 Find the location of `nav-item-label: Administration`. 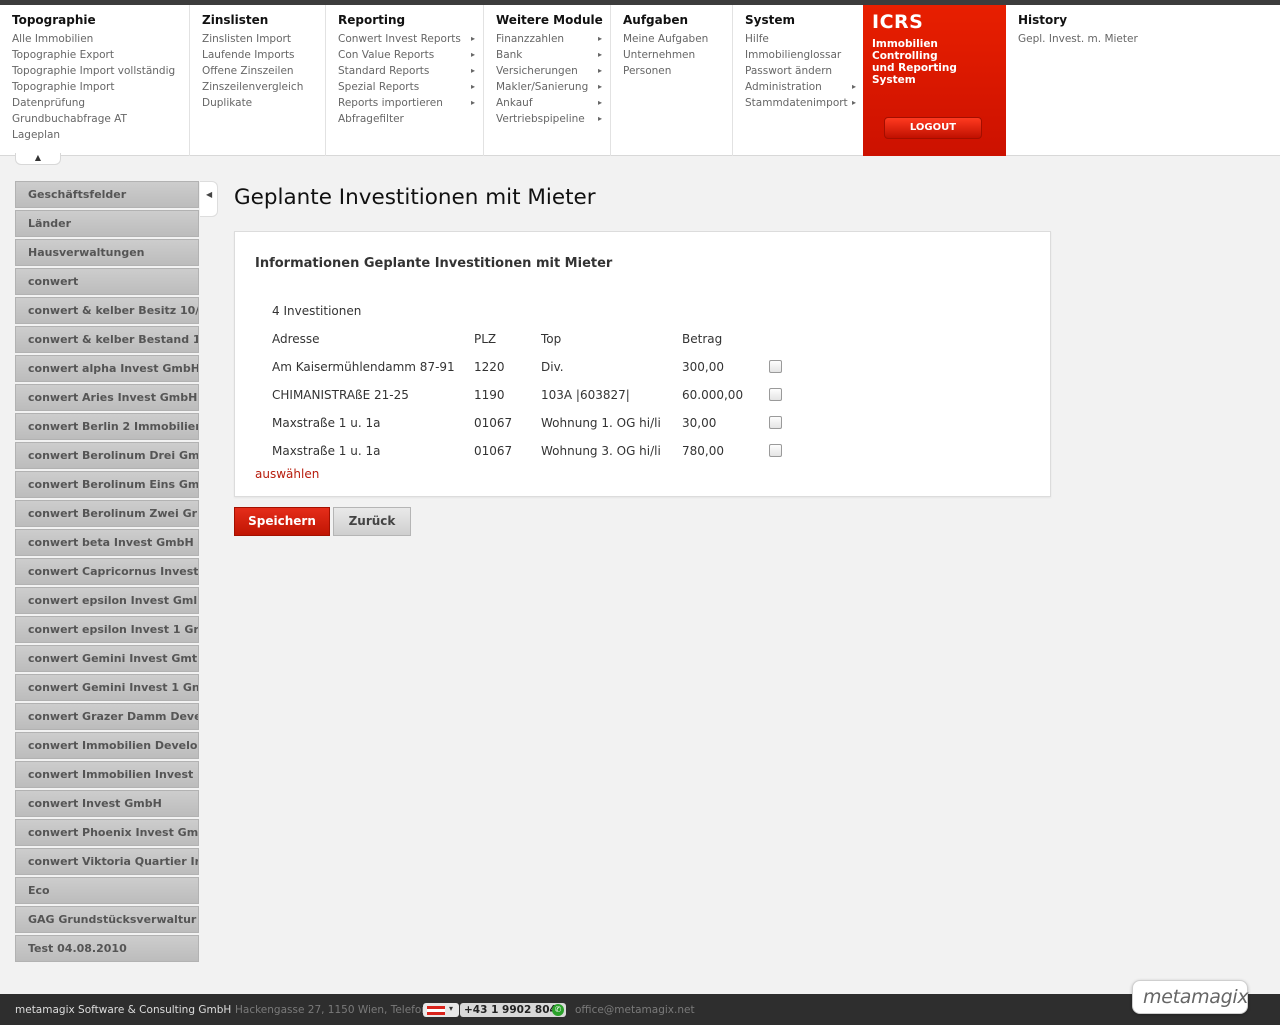

nav-item-label: Administration is located at coordinates (783, 87).